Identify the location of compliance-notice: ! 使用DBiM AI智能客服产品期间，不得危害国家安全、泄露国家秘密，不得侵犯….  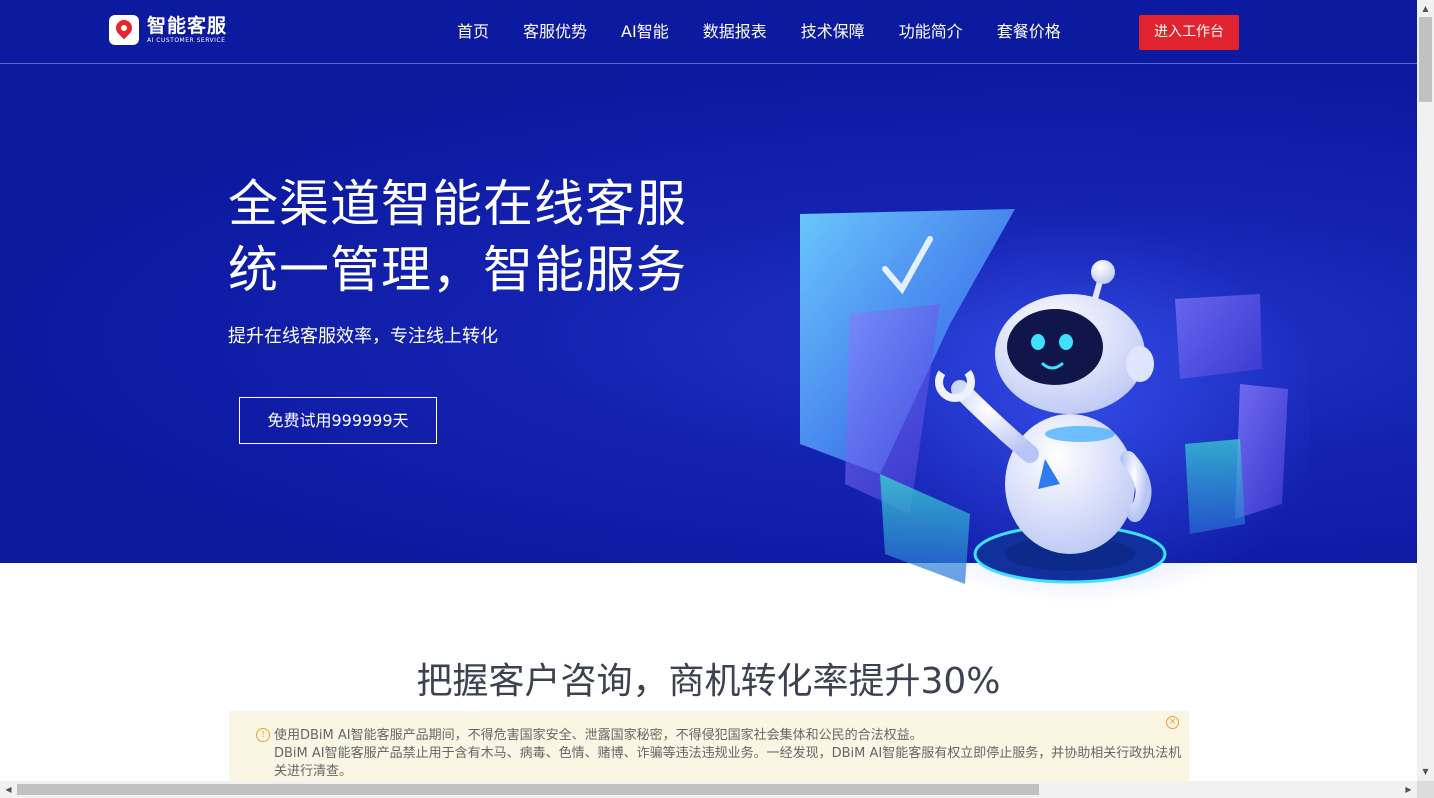
(709, 746).